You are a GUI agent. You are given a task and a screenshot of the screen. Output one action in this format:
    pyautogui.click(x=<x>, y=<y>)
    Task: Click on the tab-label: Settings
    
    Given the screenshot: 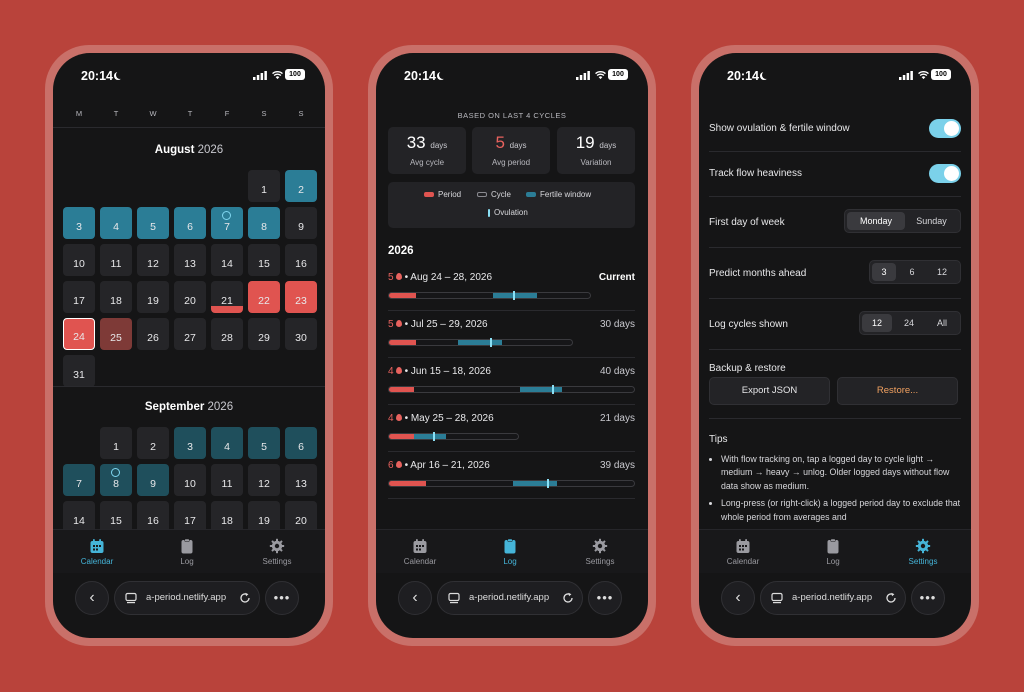 What is the action you would take?
    pyautogui.click(x=923, y=561)
    